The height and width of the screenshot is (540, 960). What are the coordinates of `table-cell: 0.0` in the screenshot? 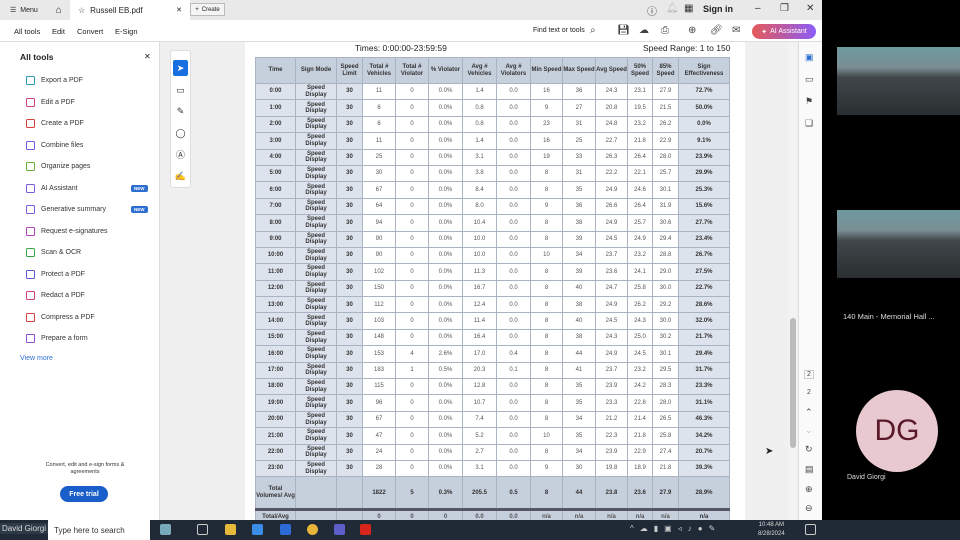 It's located at (513, 91).